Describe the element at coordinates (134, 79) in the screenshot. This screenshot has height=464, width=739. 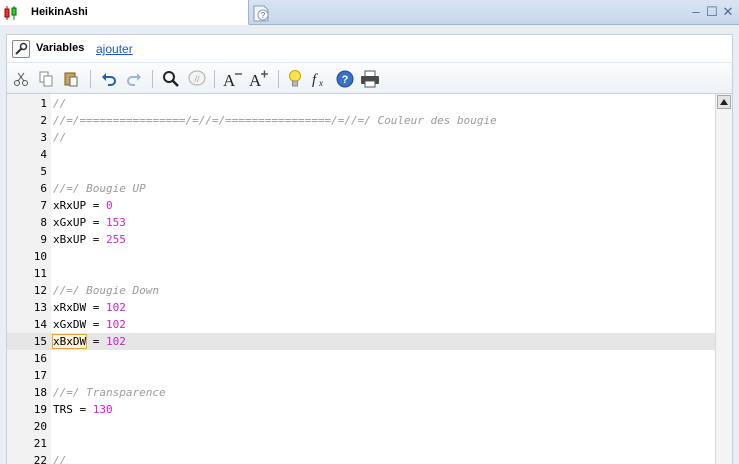
I see `redo-icon` at that location.